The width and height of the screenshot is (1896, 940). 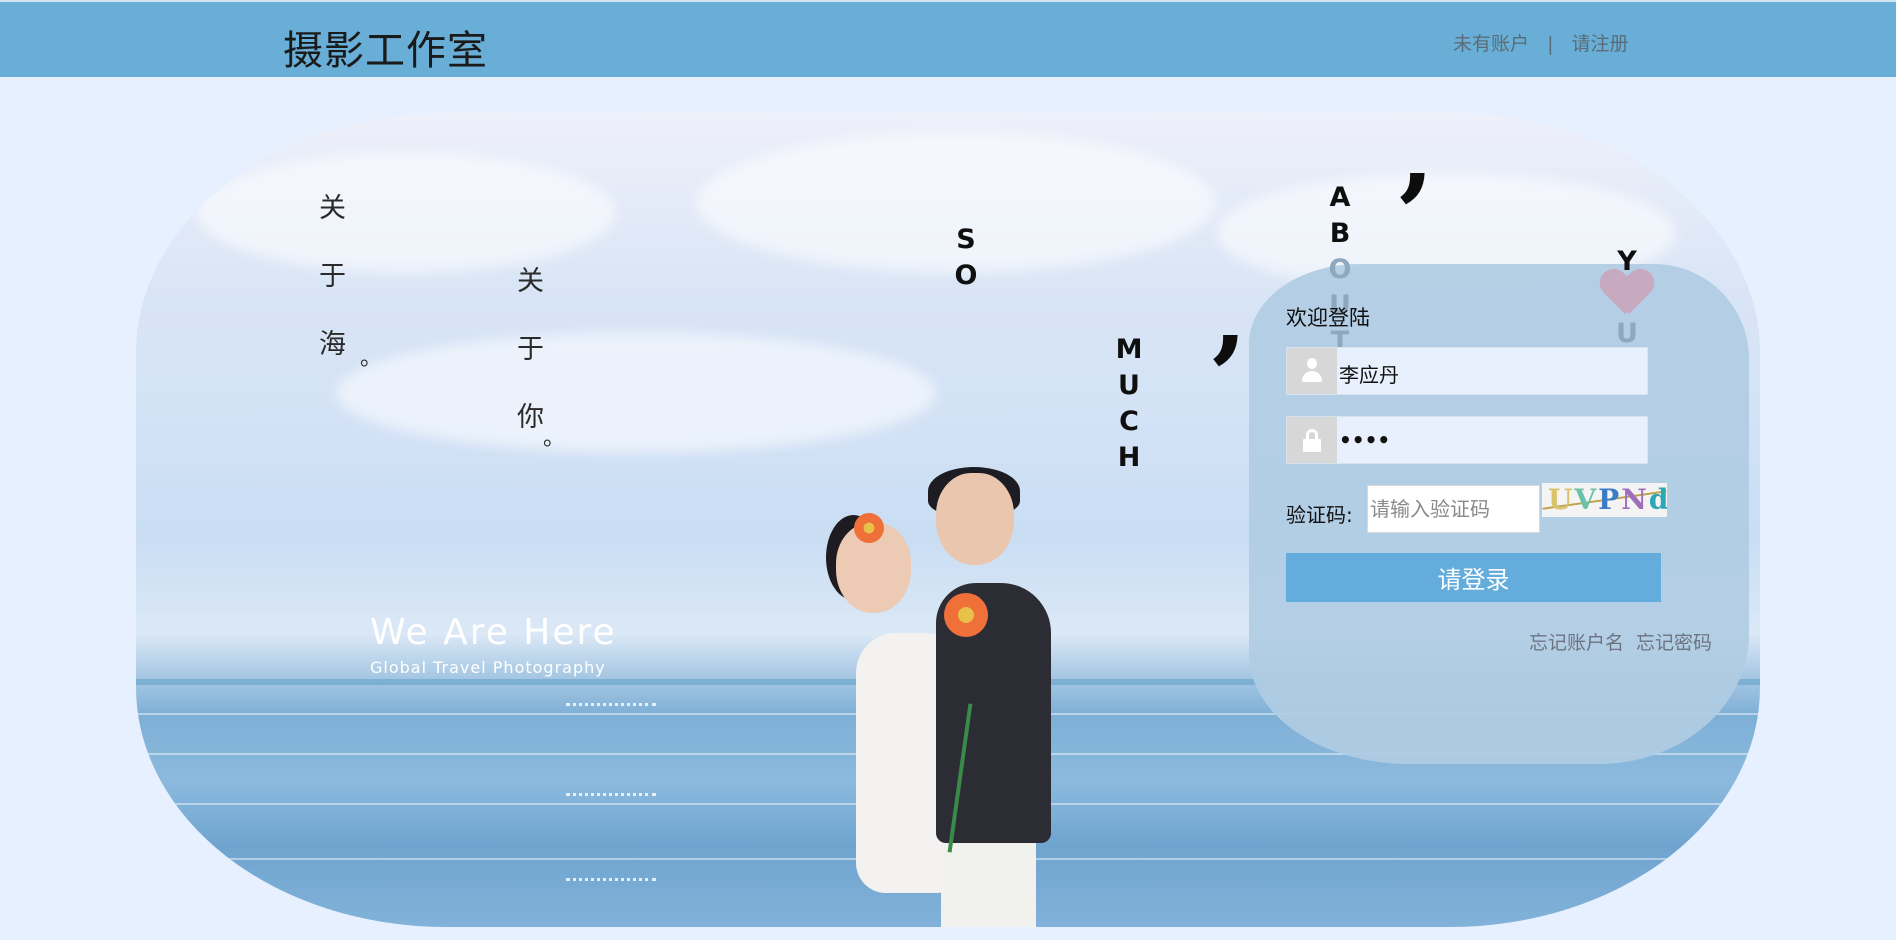 What do you see at coordinates (1657, 499) in the screenshot?
I see `captcha-char: d` at bounding box center [1657, 499].